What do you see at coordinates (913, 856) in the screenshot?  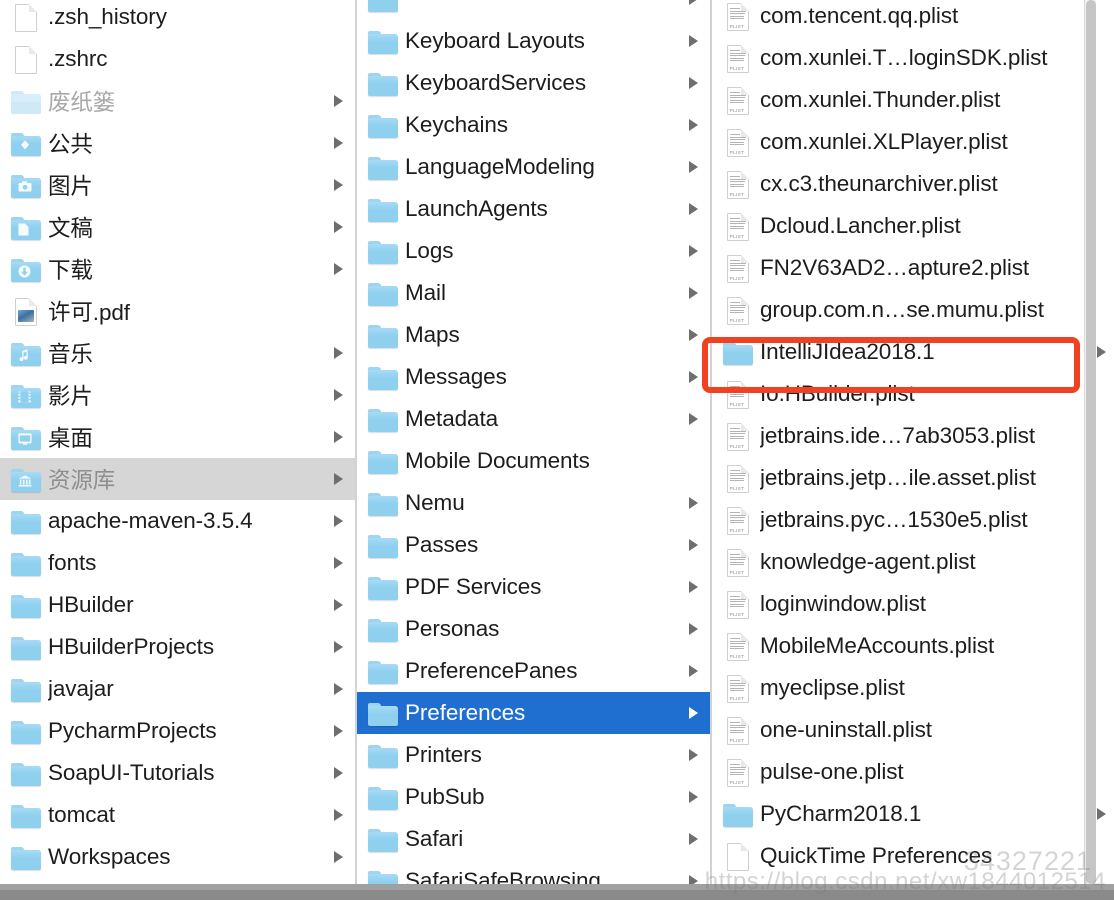 I see `file-row: QuickTime Preferences` at bounding box center [913, 856].